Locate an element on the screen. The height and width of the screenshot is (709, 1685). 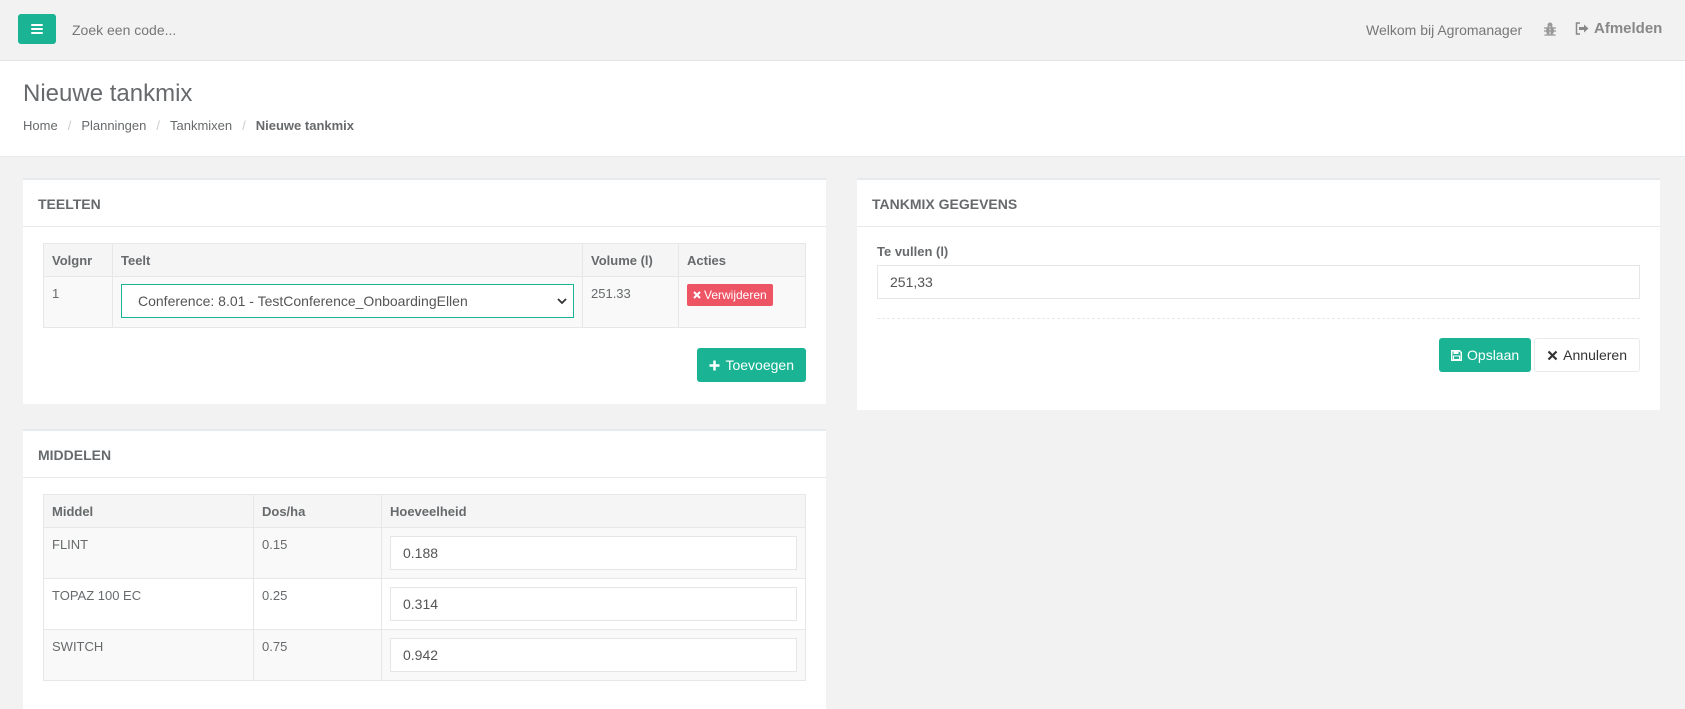
teelten-title: TEELTEN is located at coordinates (424, 203).